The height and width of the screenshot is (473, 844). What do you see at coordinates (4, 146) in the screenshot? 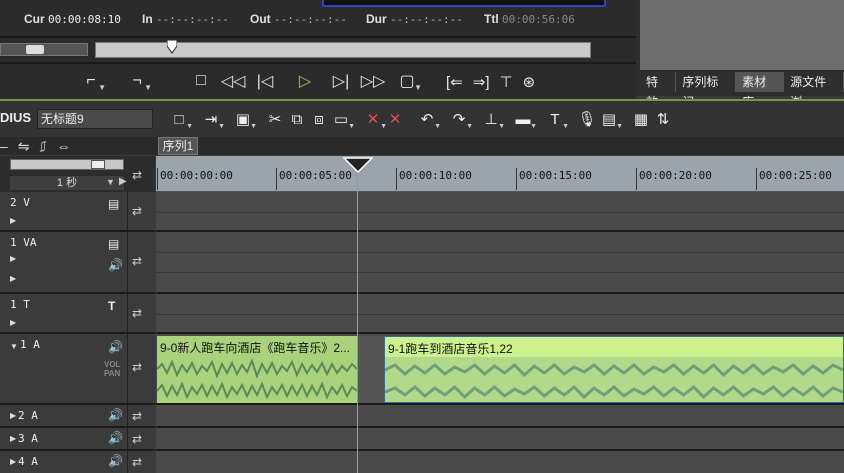
I see `collapse-icon: –` at bounding box center [4, 146].